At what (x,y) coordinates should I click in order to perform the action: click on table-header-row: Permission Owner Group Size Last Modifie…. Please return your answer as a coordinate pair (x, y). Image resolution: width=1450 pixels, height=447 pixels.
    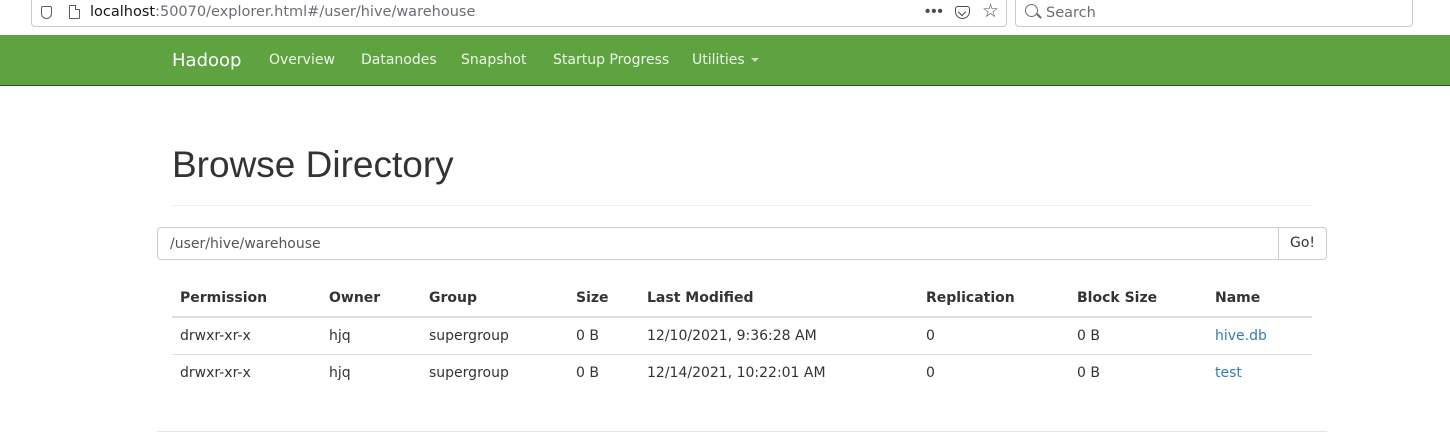
    Looking at the image, I should click on (742, 299).